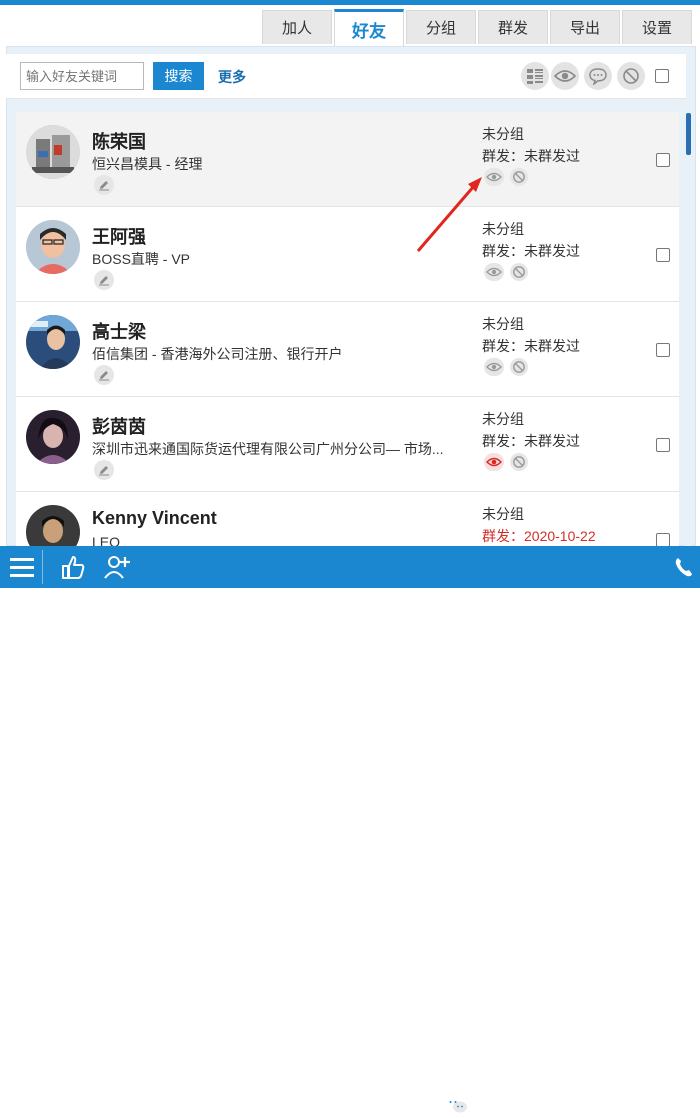  What do you see at coordinates (598, 76) in the screenshot?
I see `chat-bubble-icon` at bounding box center [598, 76].